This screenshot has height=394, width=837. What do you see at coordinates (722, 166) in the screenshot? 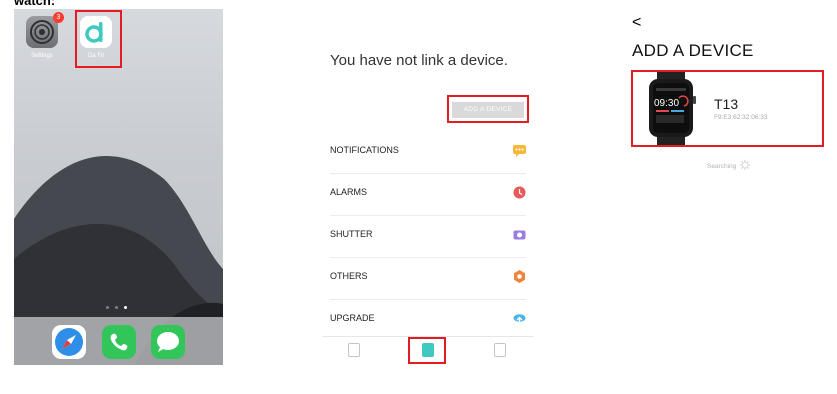
I see `searching-label: Searching` at bounding box center [722, 166].